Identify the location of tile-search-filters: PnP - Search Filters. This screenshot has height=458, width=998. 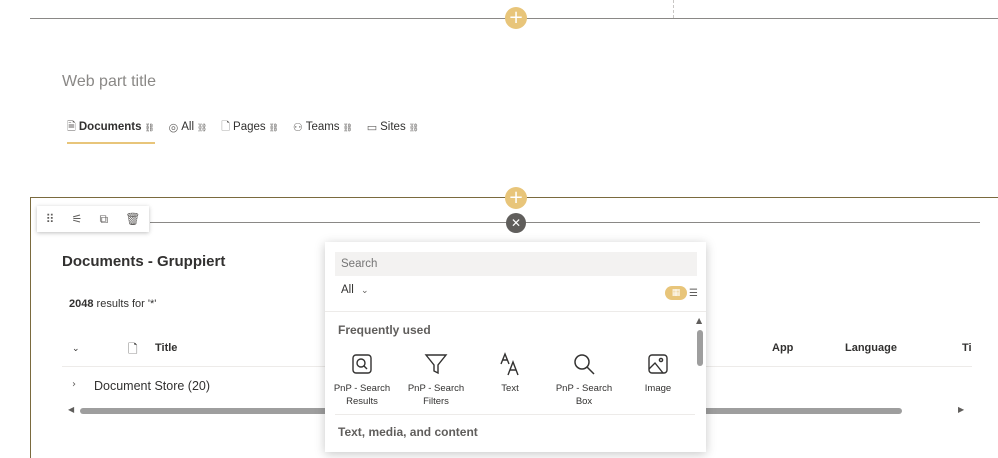
(436, 380).